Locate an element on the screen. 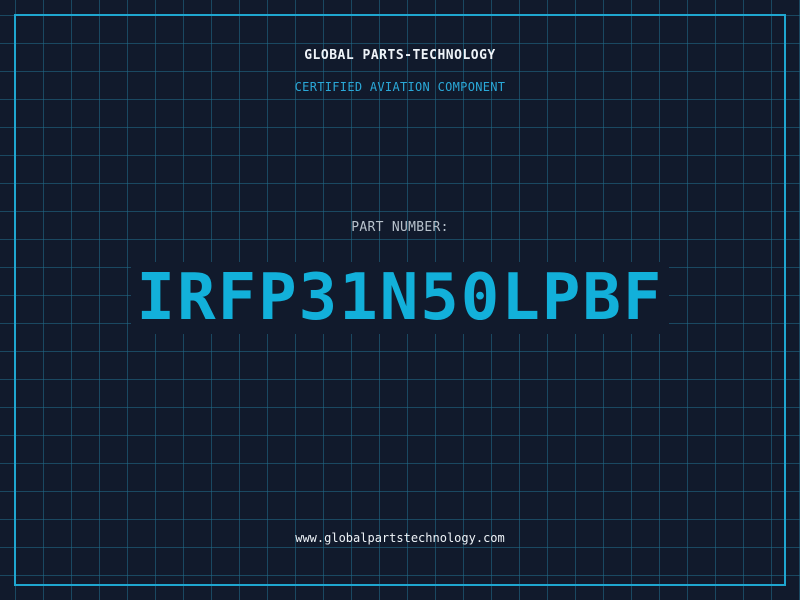 The image size is (800, 600). part-number: IRFP31N50LPBF is located at coordinates (400, 298).